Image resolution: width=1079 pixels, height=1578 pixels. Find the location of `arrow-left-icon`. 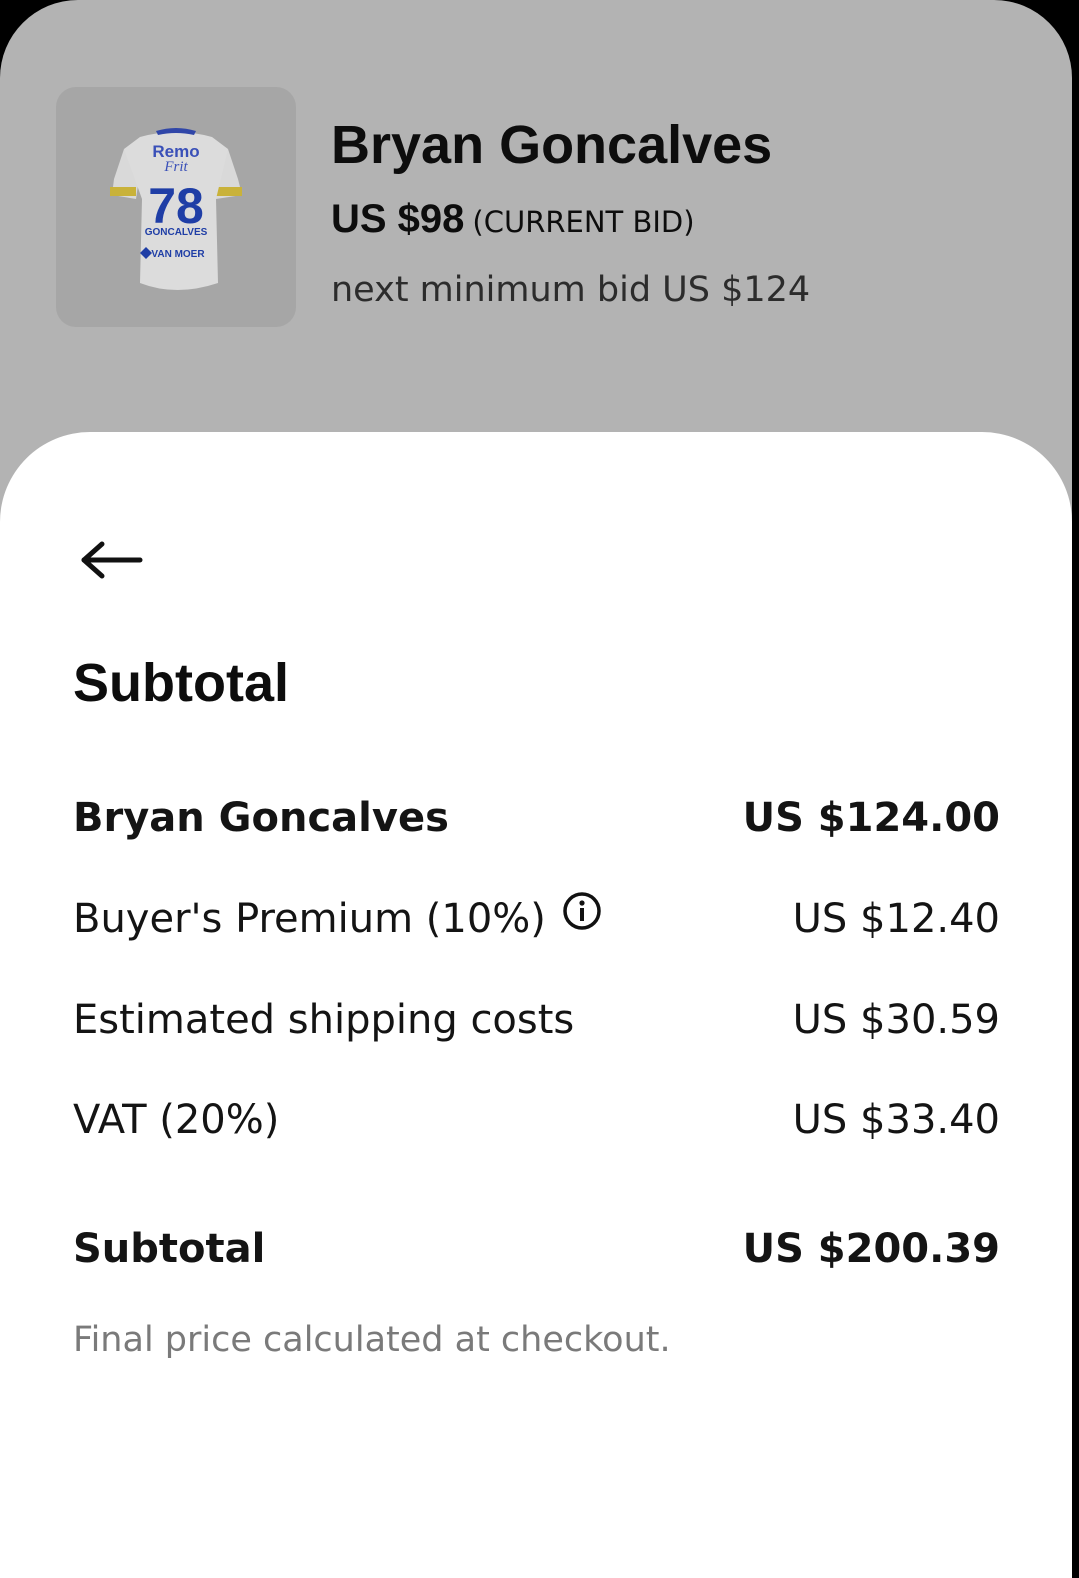

arrow-left-icon is located at coordinates (112, 560).